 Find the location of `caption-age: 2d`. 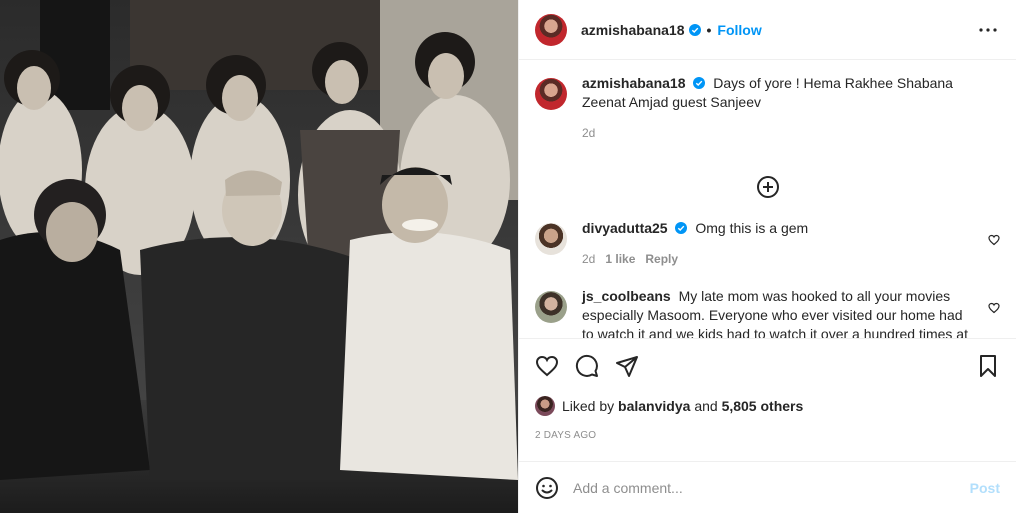

caption-age: 2d is located at coordinates (589, 133).